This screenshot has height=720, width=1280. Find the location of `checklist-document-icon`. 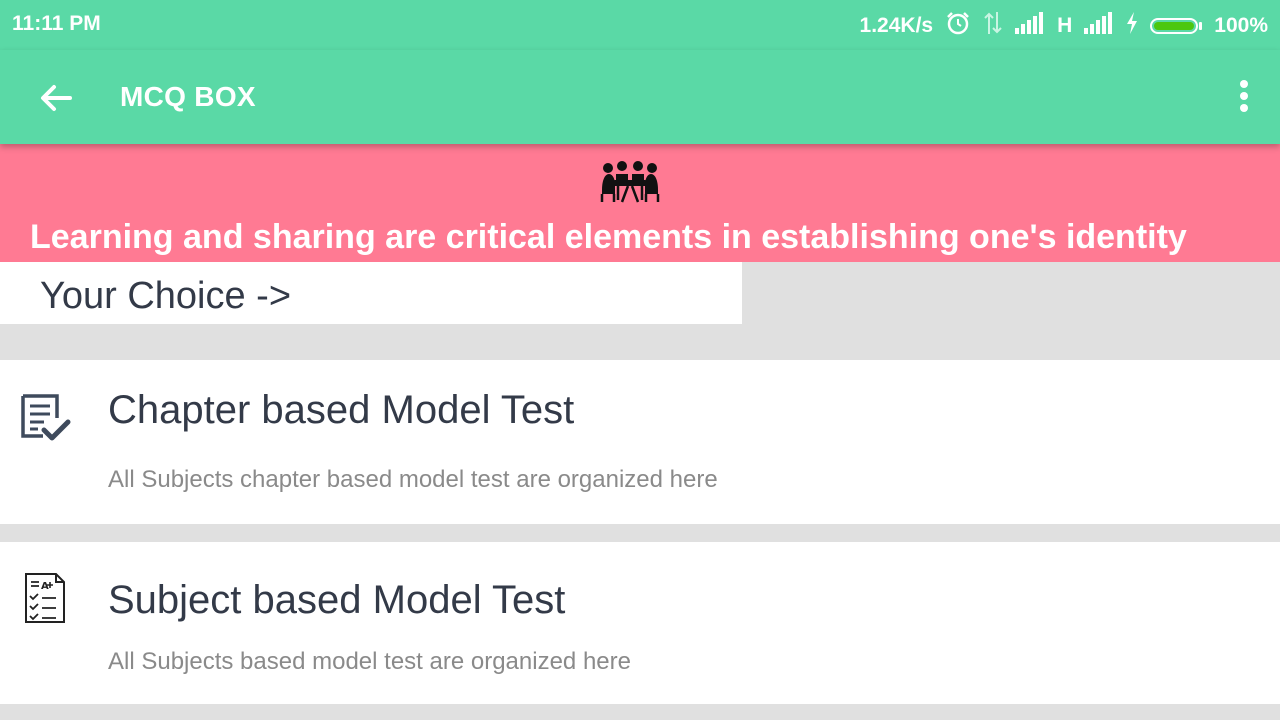

checklist-document-icon is located at coordinates (45, 419).